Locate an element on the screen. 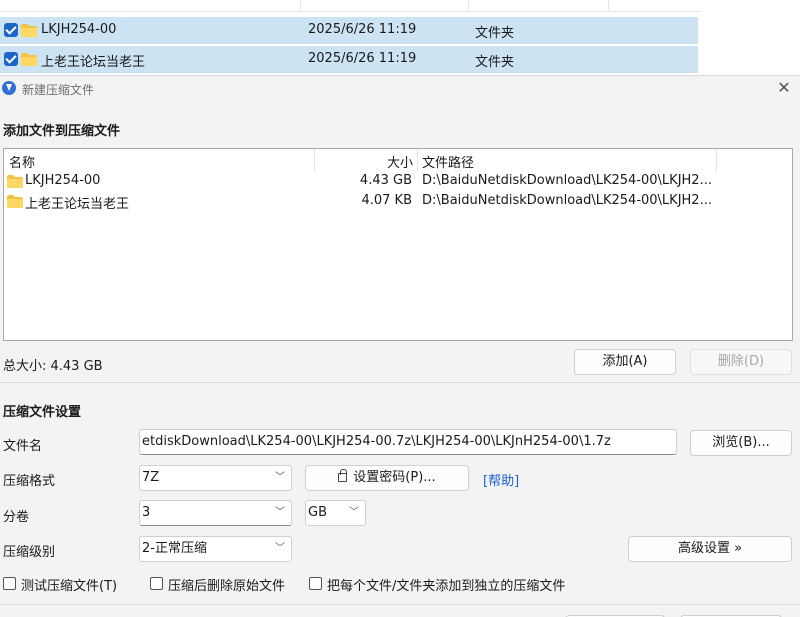 The width and height of the screenshot is (800, 617). file-name: 上老王论坛当老王 is located at coordinates (77, 204).